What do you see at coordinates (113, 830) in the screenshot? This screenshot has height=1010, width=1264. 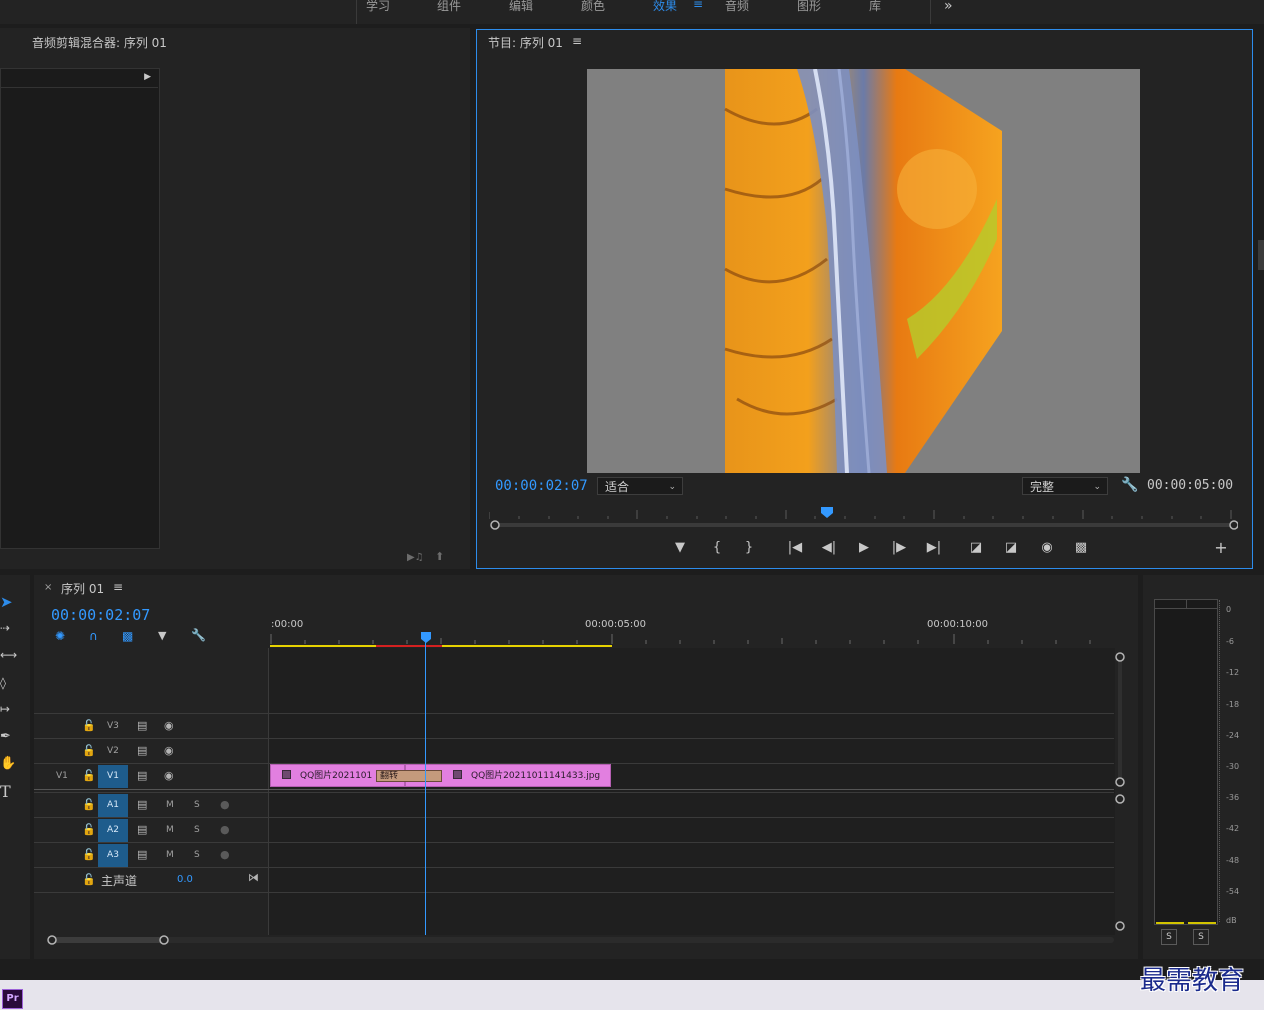 I see `track-target-a2: A2` at bounding box center [113, 830].